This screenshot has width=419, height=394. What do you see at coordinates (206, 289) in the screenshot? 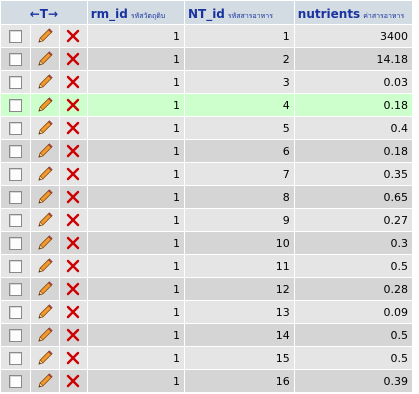
I see `table-row: 1 12 0.28` at bounding box center [206, 289].